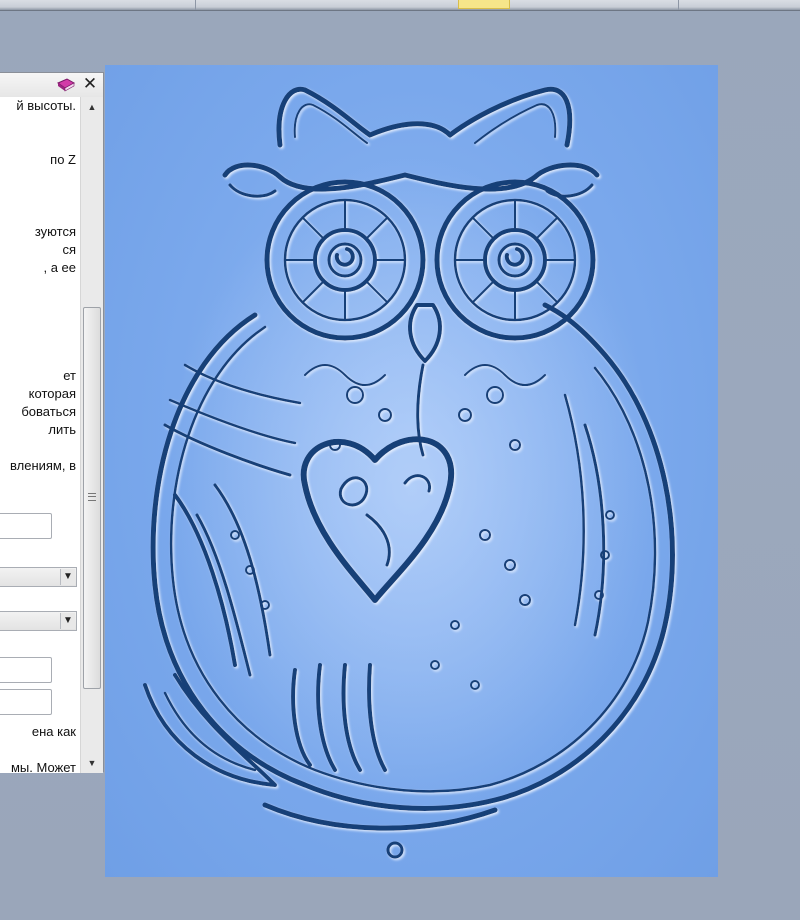 This screenshot has width=800, height=920. I want to click on scroll-up-icon: ▲, so click(92, 107).